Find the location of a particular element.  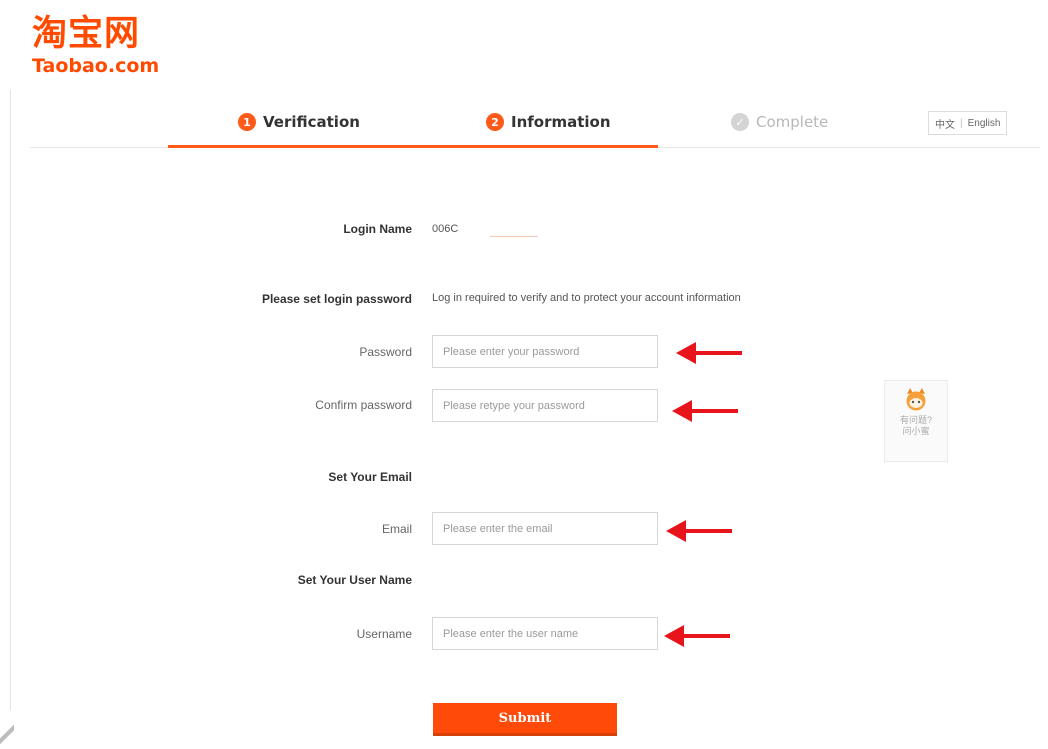

confirm-password-label: Confirm password is located at coordinates (363, 405).